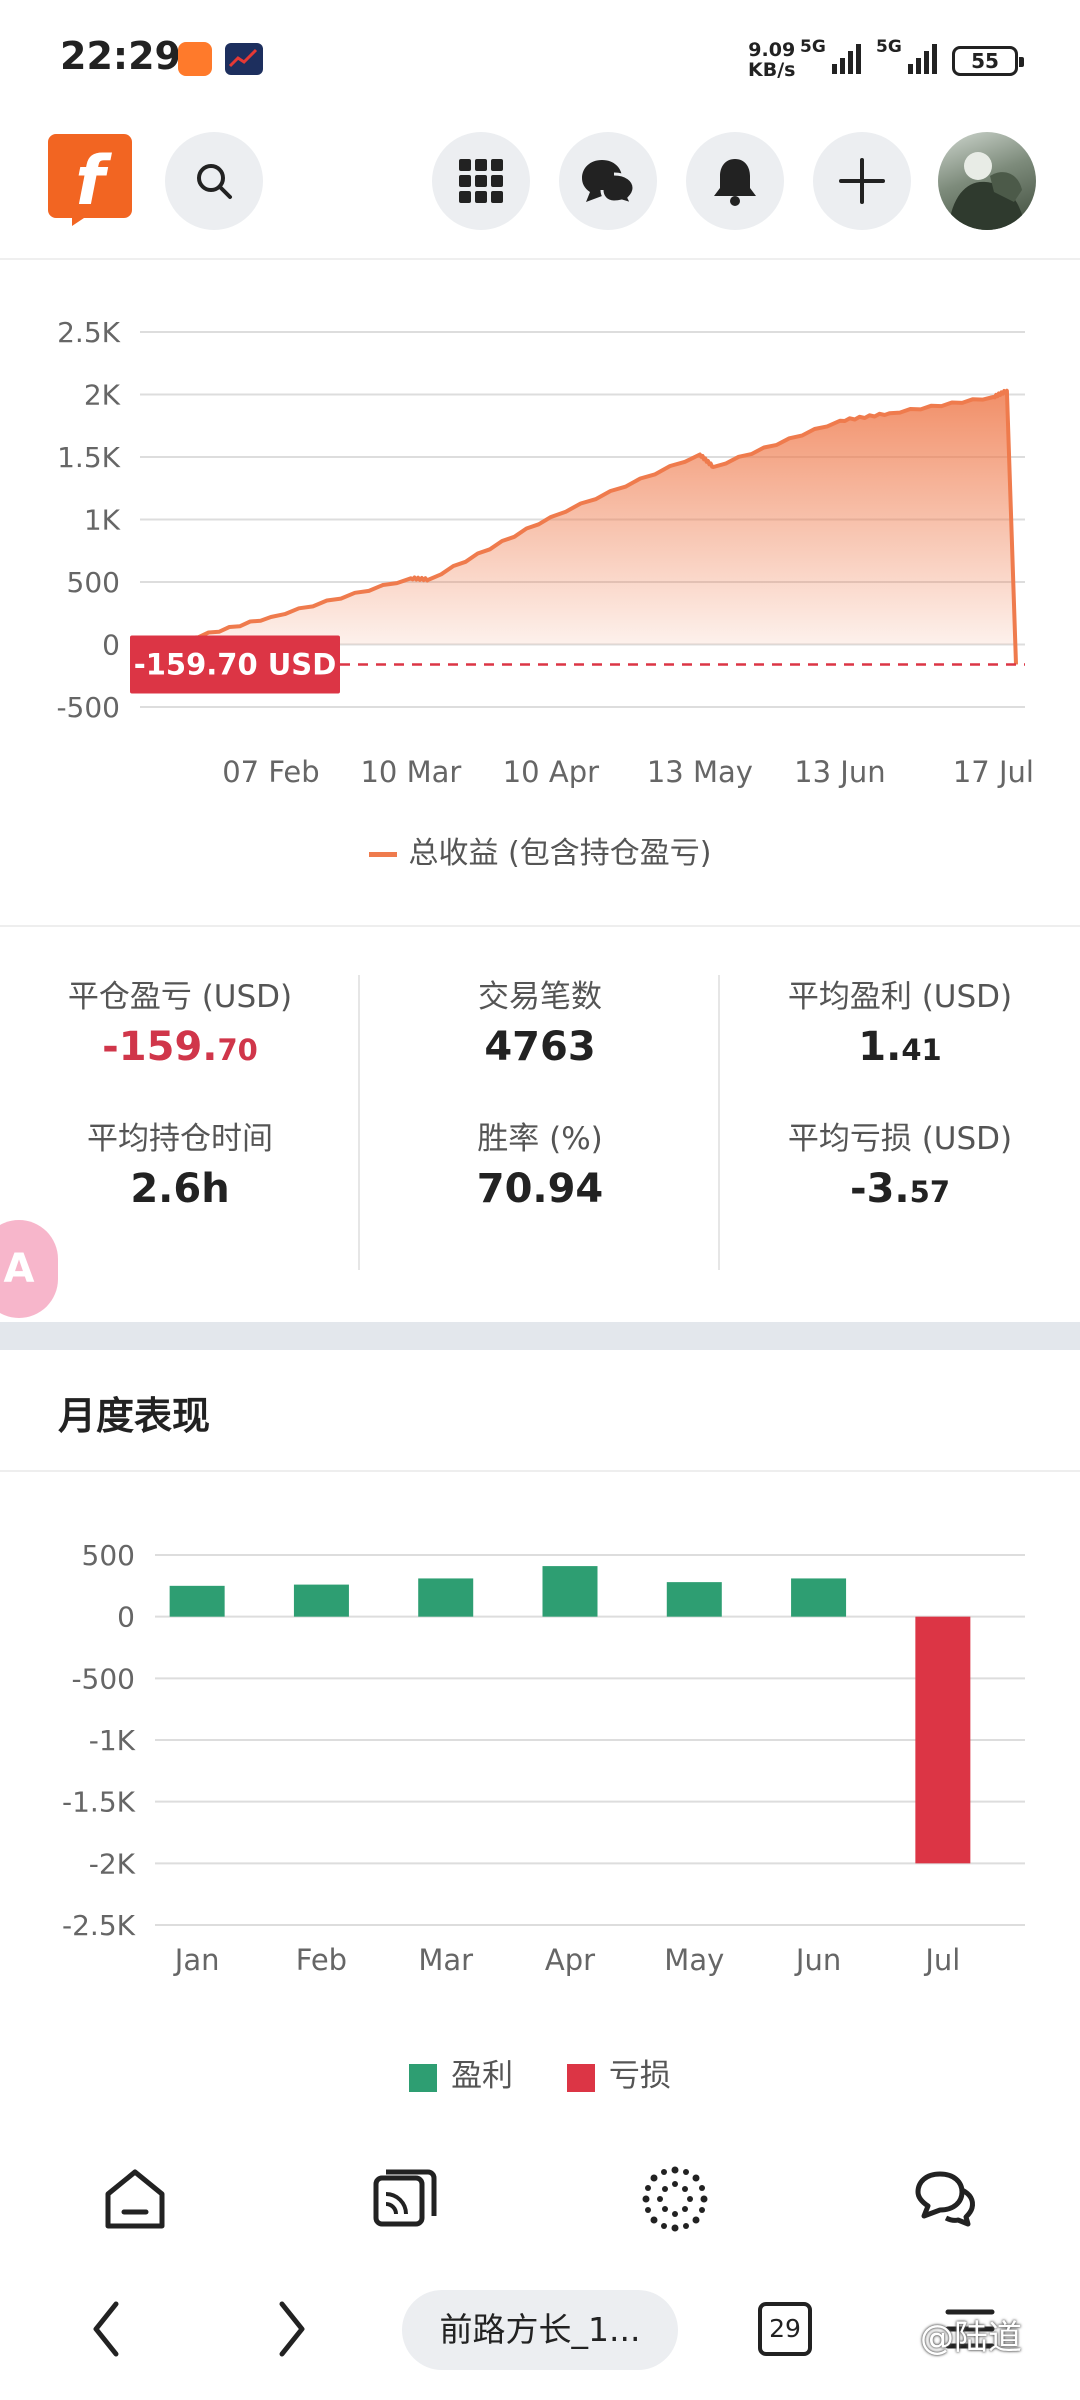  Describe the element at coordinates (180, 1189) in the screenshot. I see `avg-hold-value: 2.6h` at that location.